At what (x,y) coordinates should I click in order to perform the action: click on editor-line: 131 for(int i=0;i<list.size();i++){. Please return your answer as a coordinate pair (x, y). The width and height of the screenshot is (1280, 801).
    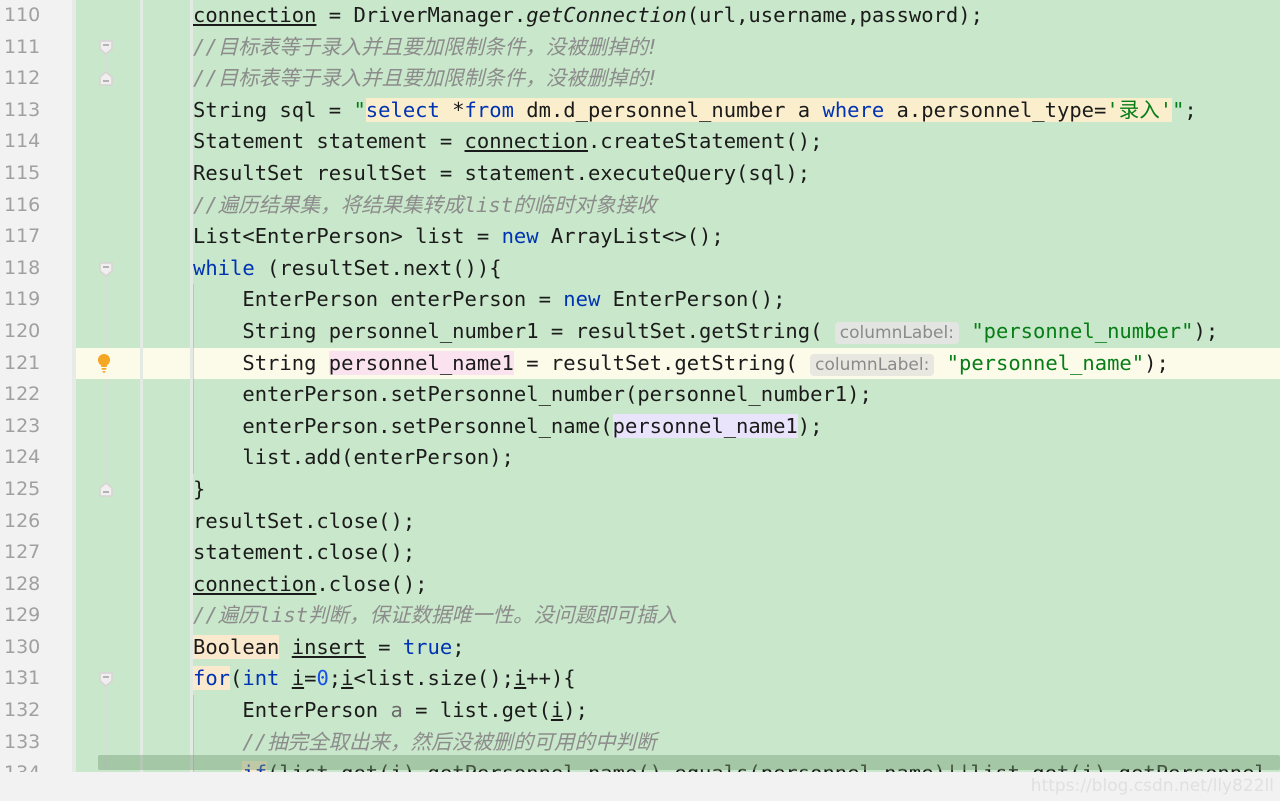
    Looking at the image, I should click on (640, 679).